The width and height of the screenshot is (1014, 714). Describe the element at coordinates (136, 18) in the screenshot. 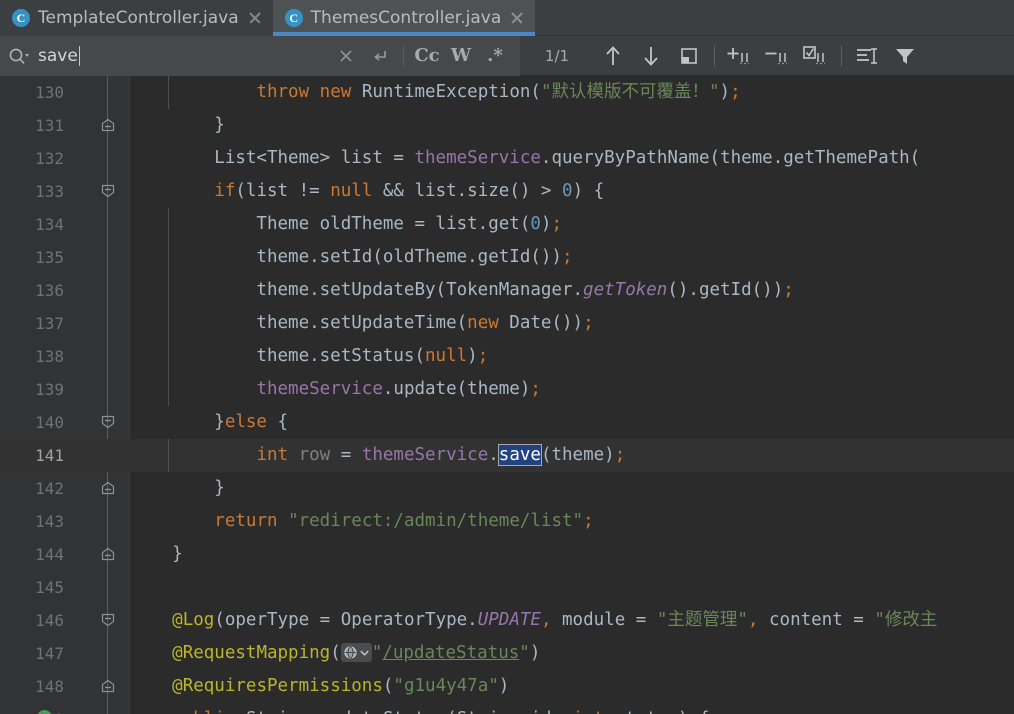

I see `tab-template-controller: C TemplateController.java` at that location.